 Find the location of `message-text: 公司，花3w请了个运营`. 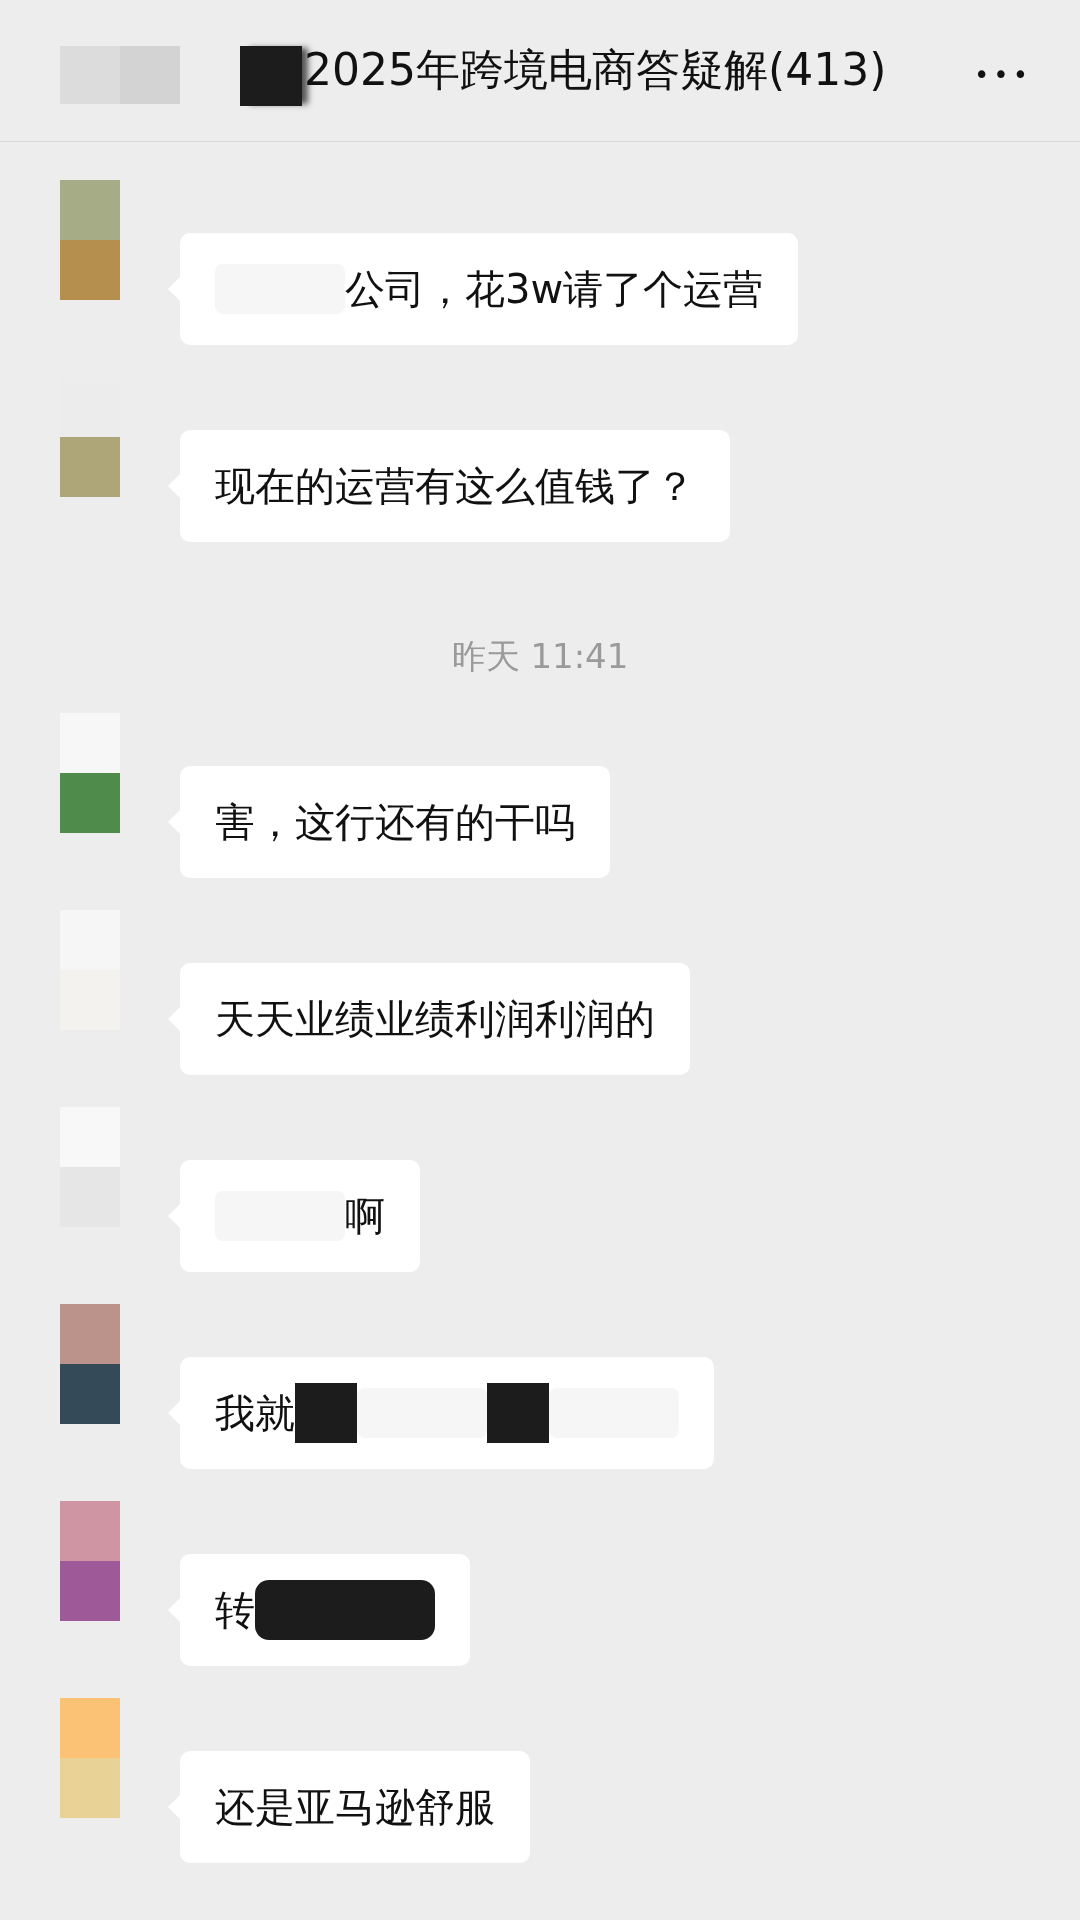

message-text: 公司，花3w请了个运营 is located at coordinates (554, 289).